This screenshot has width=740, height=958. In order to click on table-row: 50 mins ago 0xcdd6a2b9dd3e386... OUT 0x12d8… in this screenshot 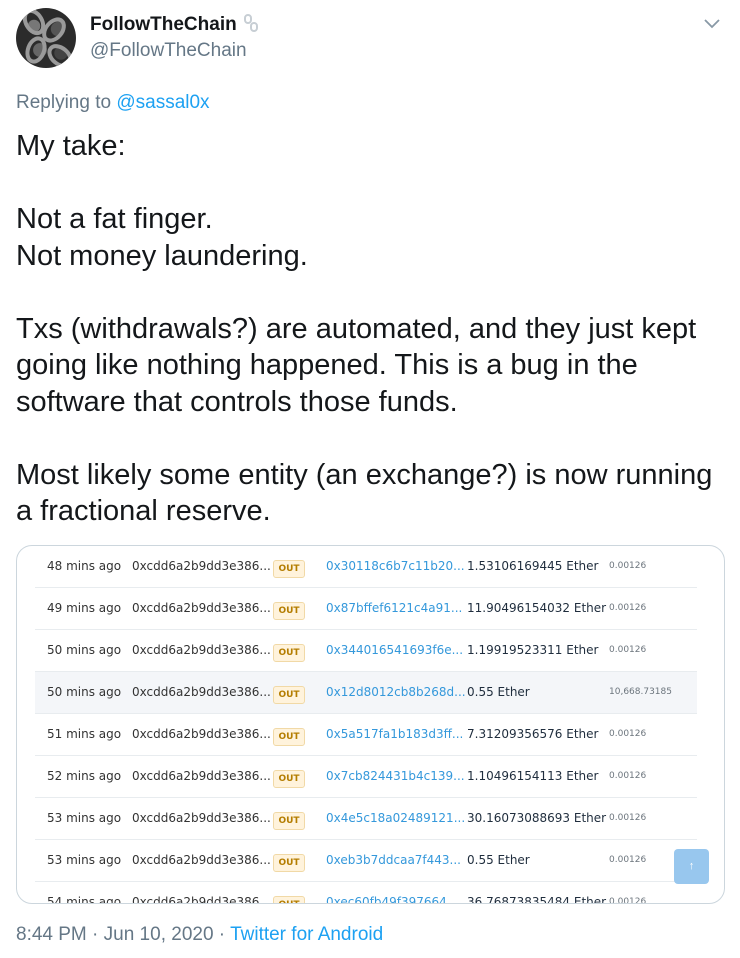, I will do `click(366, 693)`.